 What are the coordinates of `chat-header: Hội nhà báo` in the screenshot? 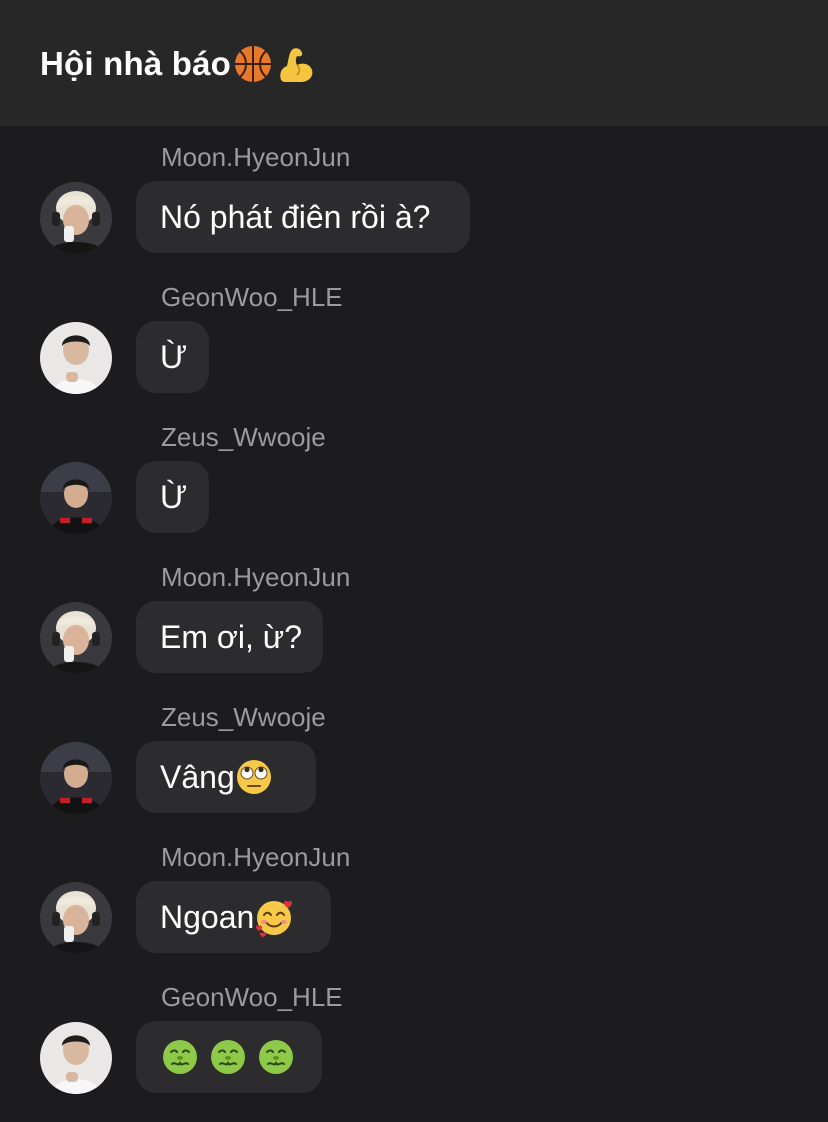 It's located at (414, 63).